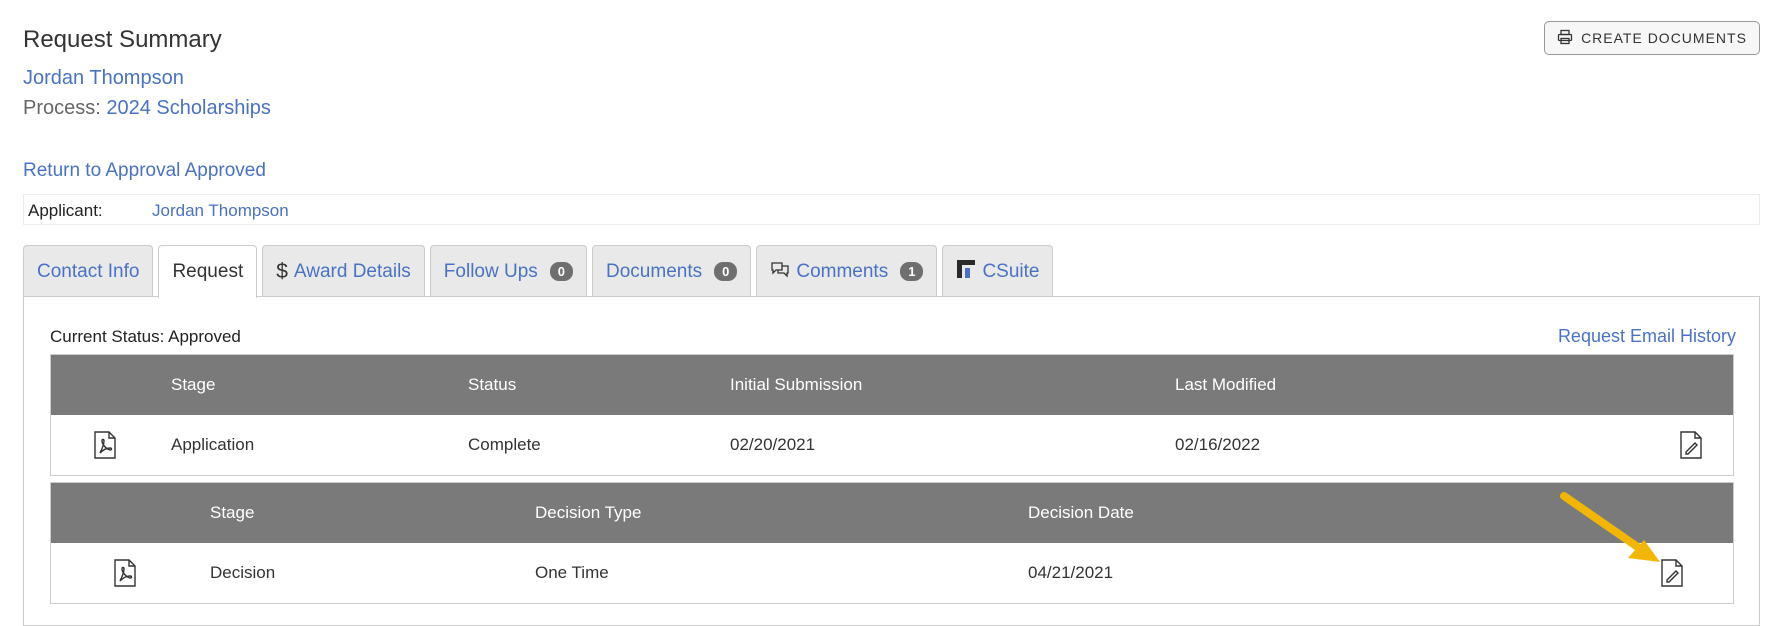 The image size is (1790, 626). What do you see at coordinates (654, 271) in the screenshot?
I see `tab-label: Documents` at bounding box center [654, 271].